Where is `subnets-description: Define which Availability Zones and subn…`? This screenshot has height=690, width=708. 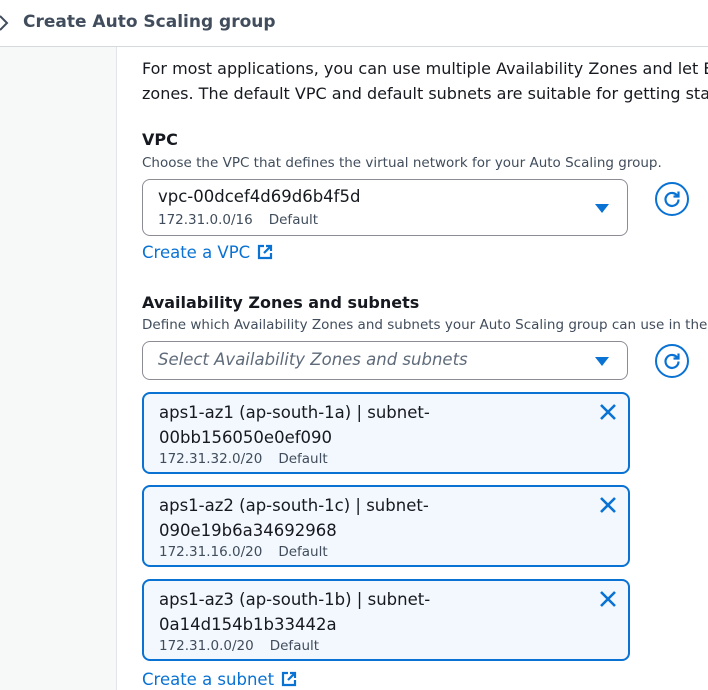 subnets-description: Define which Availability Zones and subn… is located at coordinates (425, 325).